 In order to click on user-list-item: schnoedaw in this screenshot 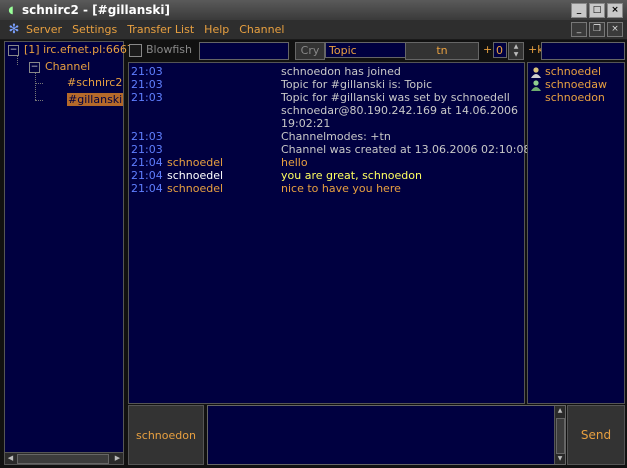, I will do `click(568, 84)`.